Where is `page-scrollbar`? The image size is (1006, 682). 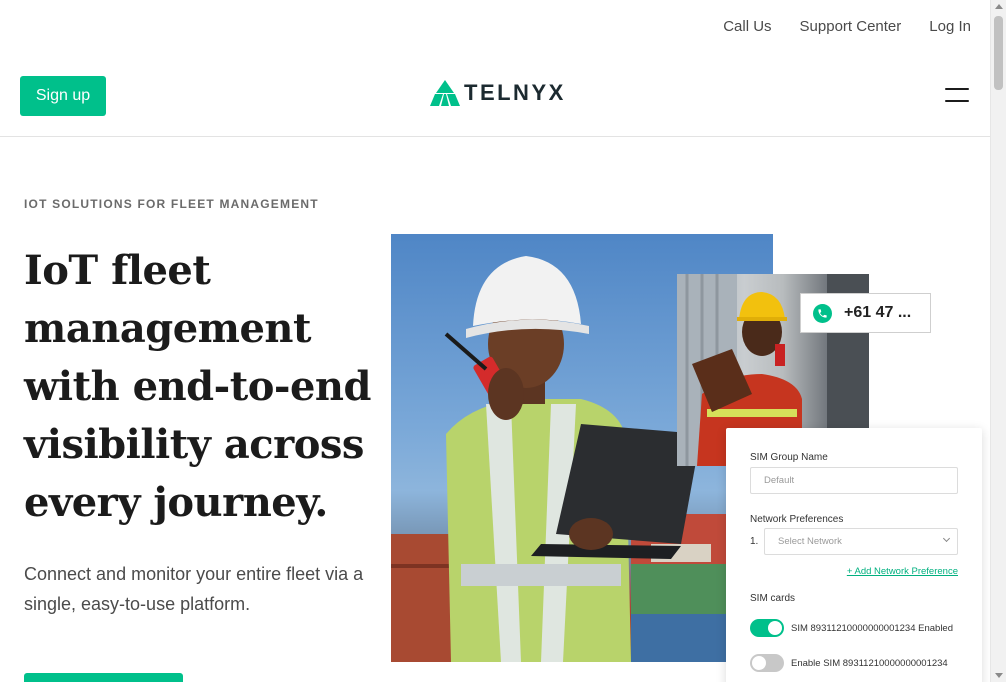
page-scrollbar is located at coordinates (998, 341).